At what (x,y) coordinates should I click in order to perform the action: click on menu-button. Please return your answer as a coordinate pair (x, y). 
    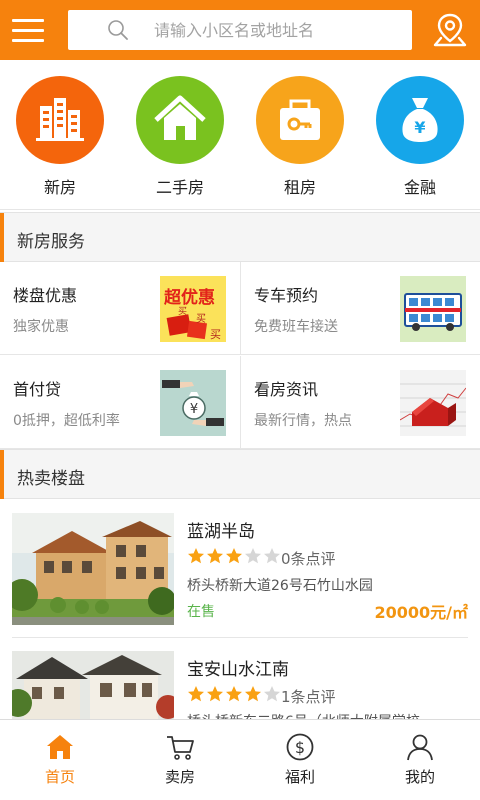
    Looking at the image, I should click on (28, 30).